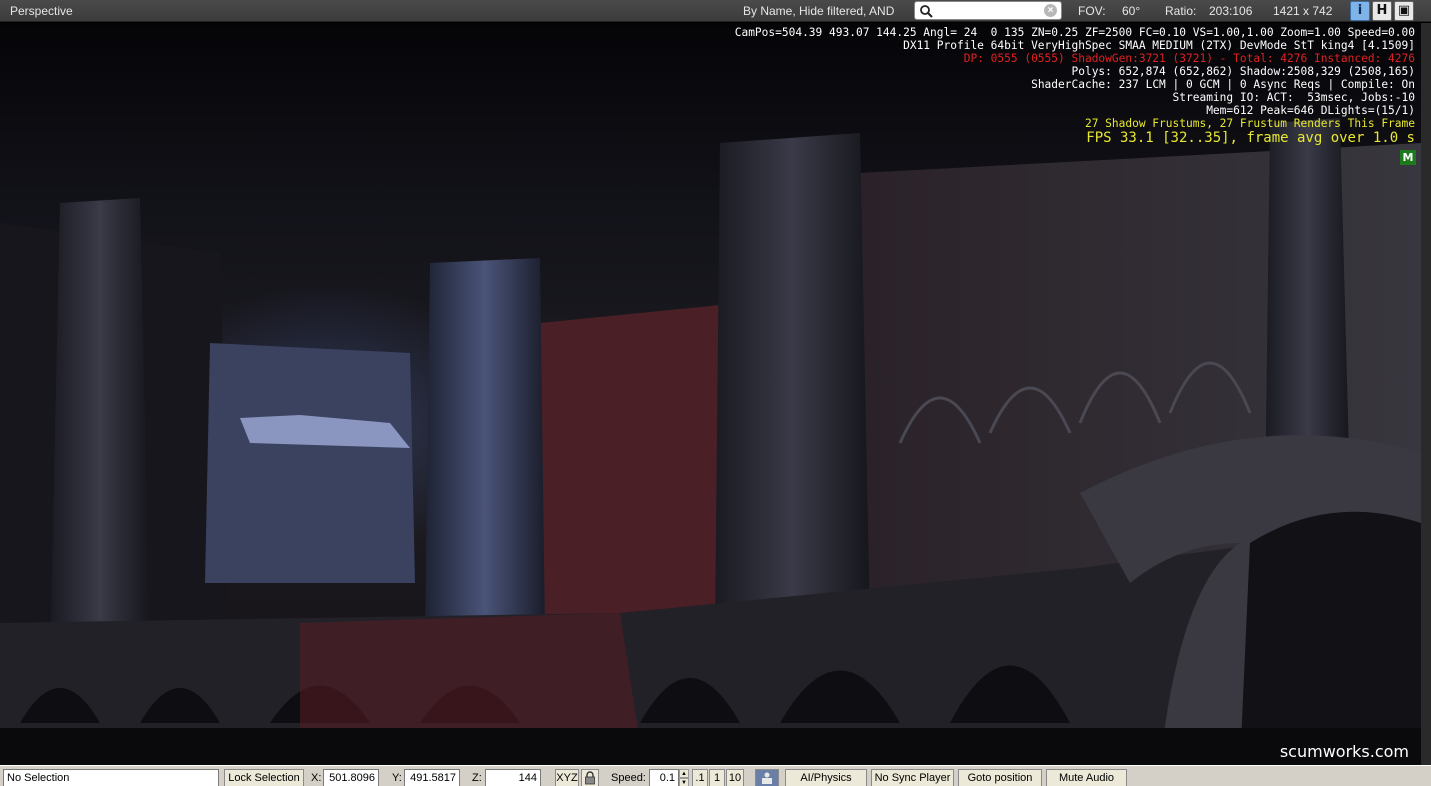  I want to click on filter-mode-label: By Name, Hide filtered, AND, so click(818, 11).